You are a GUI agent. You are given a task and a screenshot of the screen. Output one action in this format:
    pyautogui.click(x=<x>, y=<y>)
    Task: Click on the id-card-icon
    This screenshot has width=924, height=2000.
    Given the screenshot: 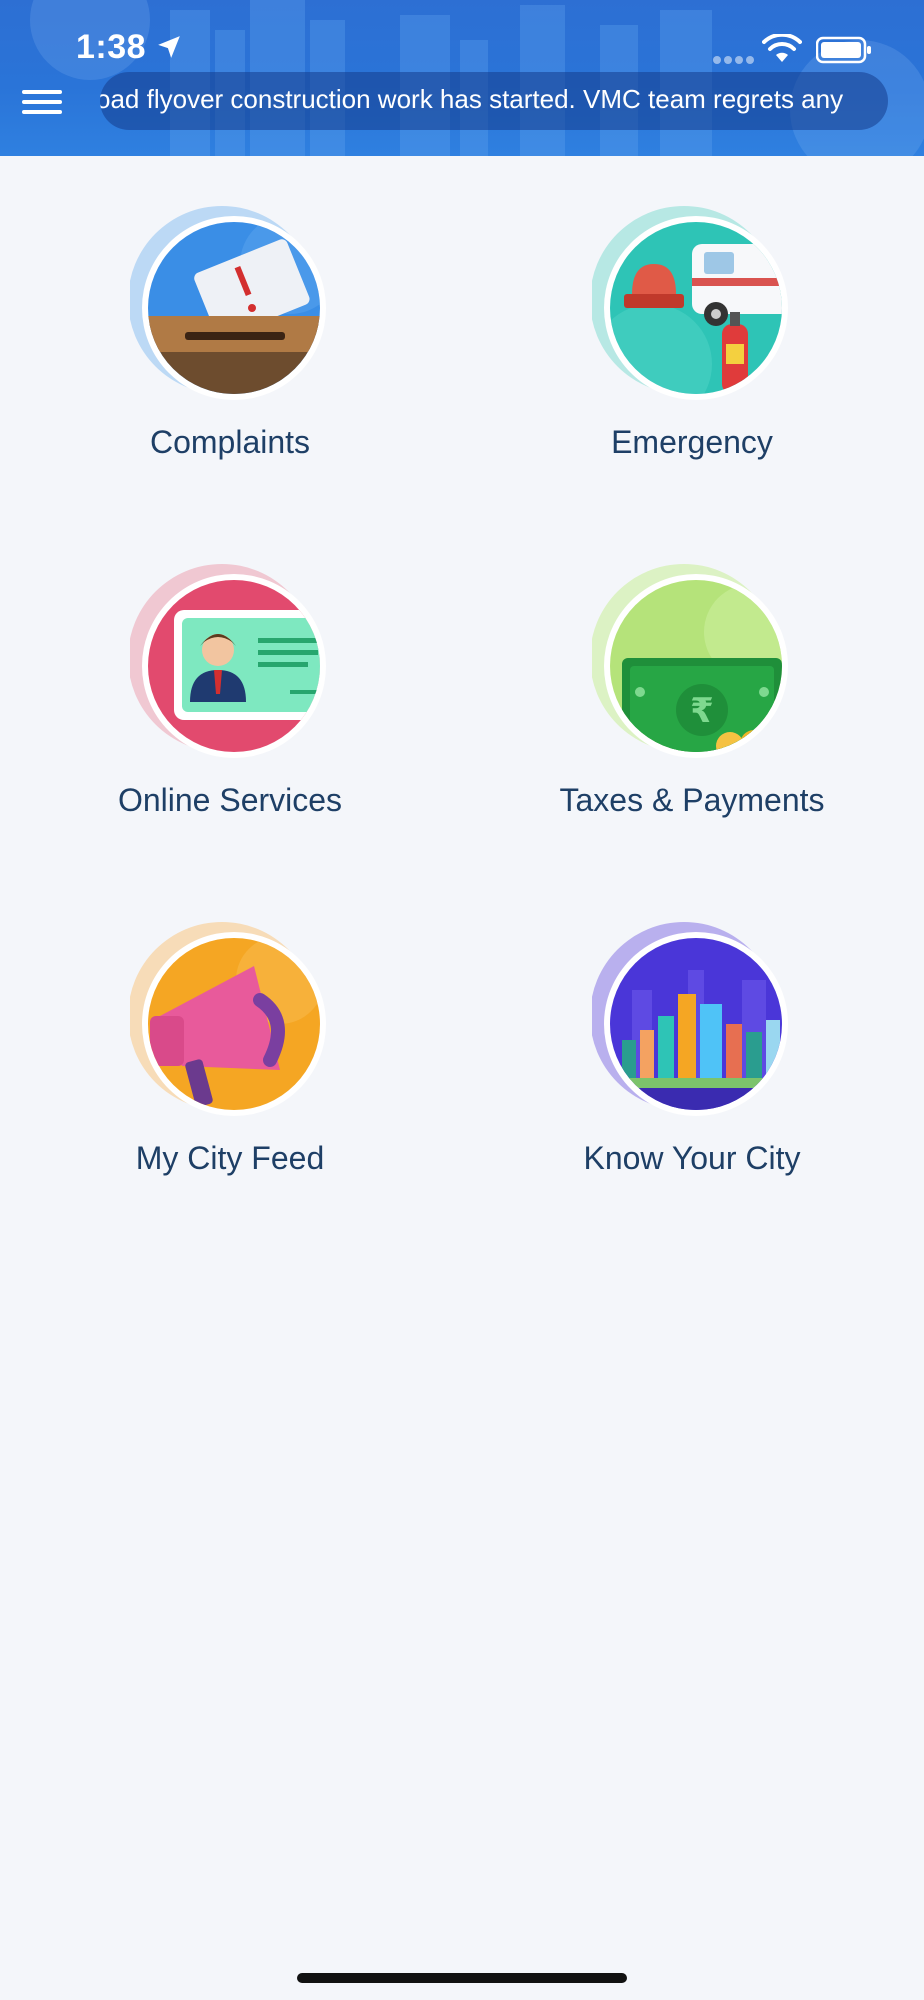 What is the action you would take?
    pyautogui.click(x=229, y=662)
    